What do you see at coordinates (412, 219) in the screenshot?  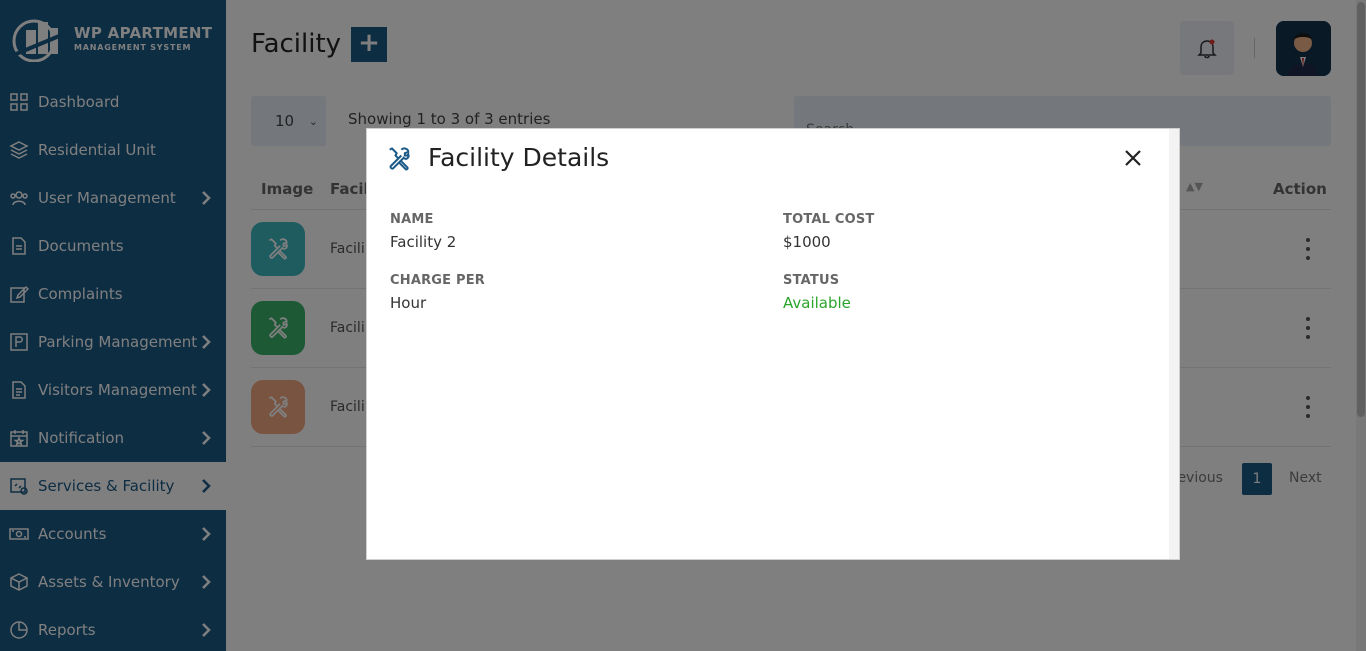 I see `name-label: NAME` at bounding box center [412, 219].